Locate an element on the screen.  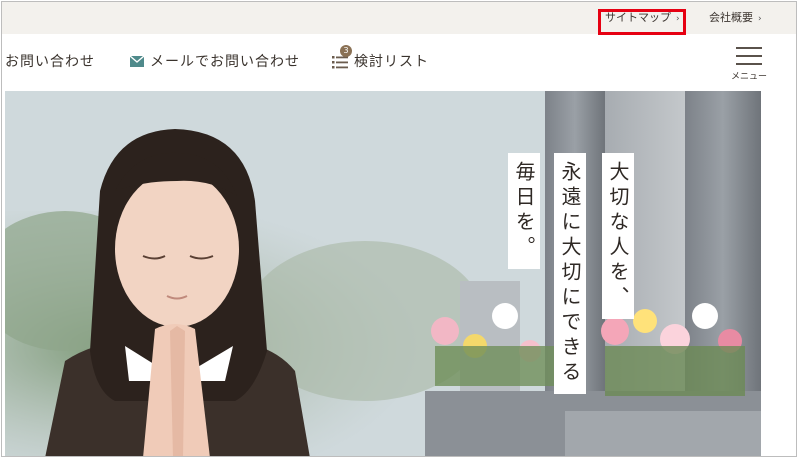
menu-button: メニュー is located at coordinates (749, 66).